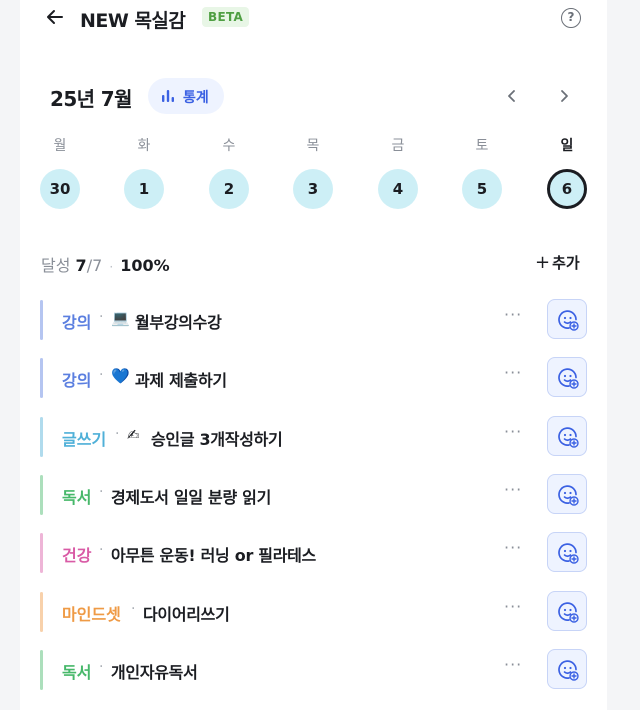 The width and height of the screenshot is (640, 710). What do you see at coordinates (512, 96) in the screenshot?
I see `prev-month-icon` at bounding box center [512, 96].